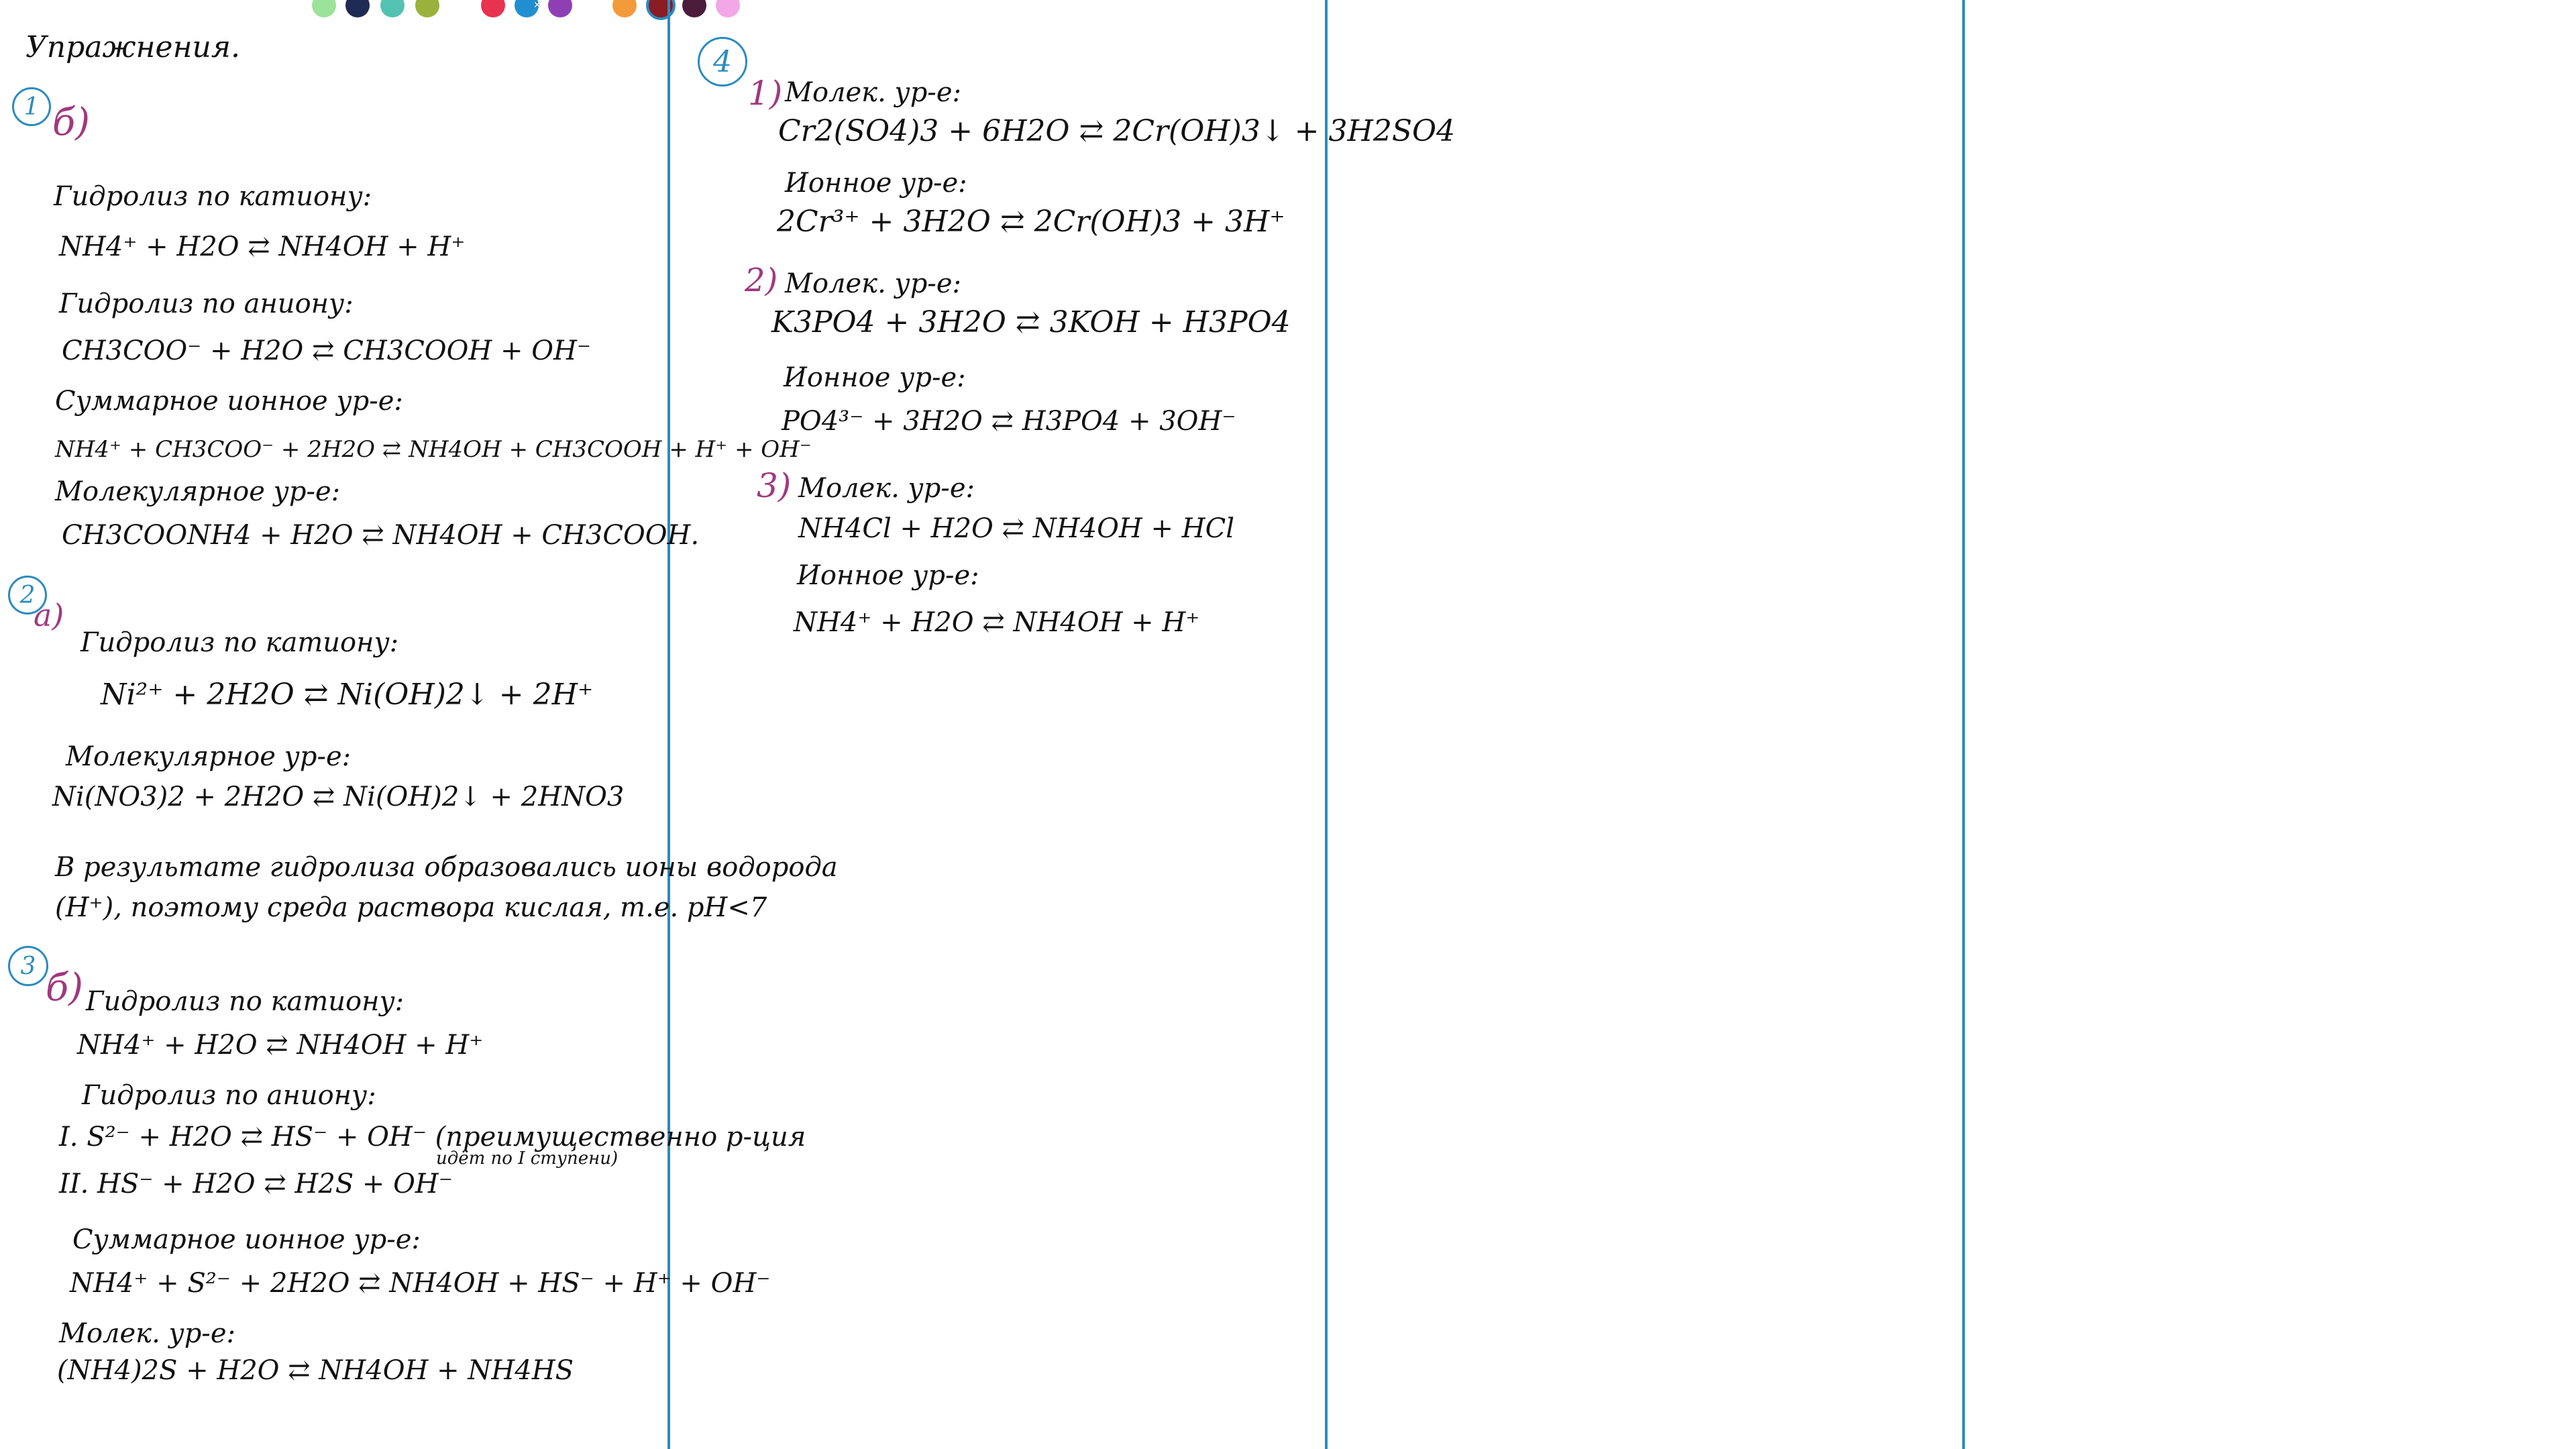 This screenshot has height=1449, width=2576. I want to click on task-2-line-4: Ni(NO3)2 + 2H2O ⇄ Ni(OH)2↓ + 2HNO3, so click(338, 797).